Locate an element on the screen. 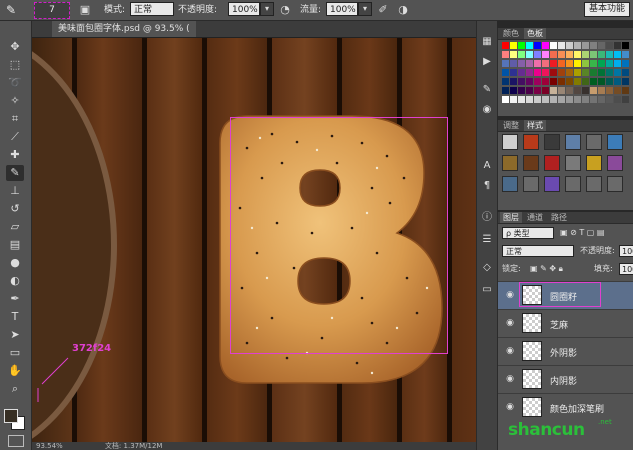 The height and width of the screenshot is (450, 633). tab-adjustments: 调整 is located at coordinates (511, 125).